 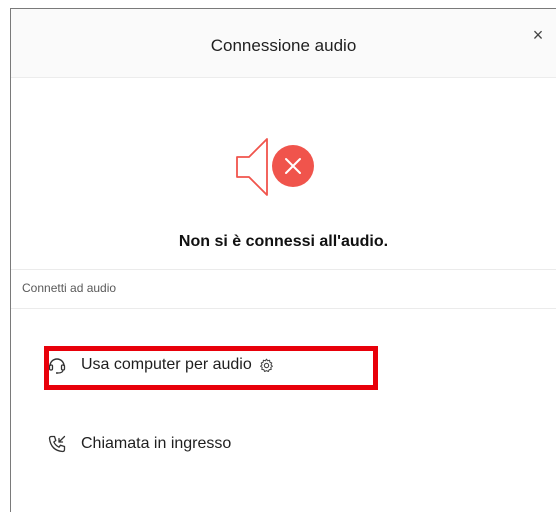 I want to click on gear-icon, so click(x=266, y=365).